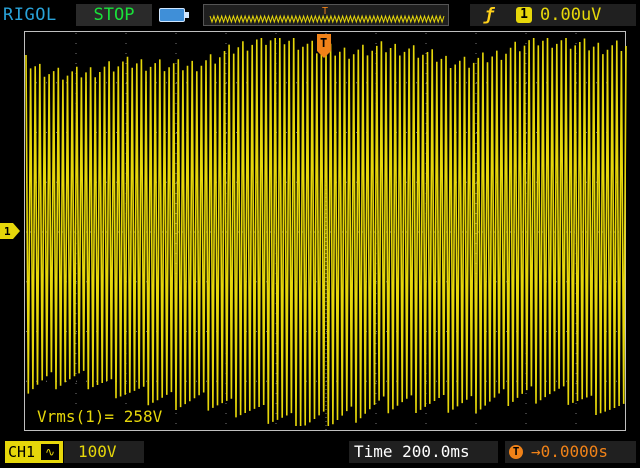 Image resolution: width=640 pixels, height=468 pixels. I want to click on bottom-status-bar: CH1 ∿ 100V Time 200.0ms T →0.0000s, so click(320, 452).